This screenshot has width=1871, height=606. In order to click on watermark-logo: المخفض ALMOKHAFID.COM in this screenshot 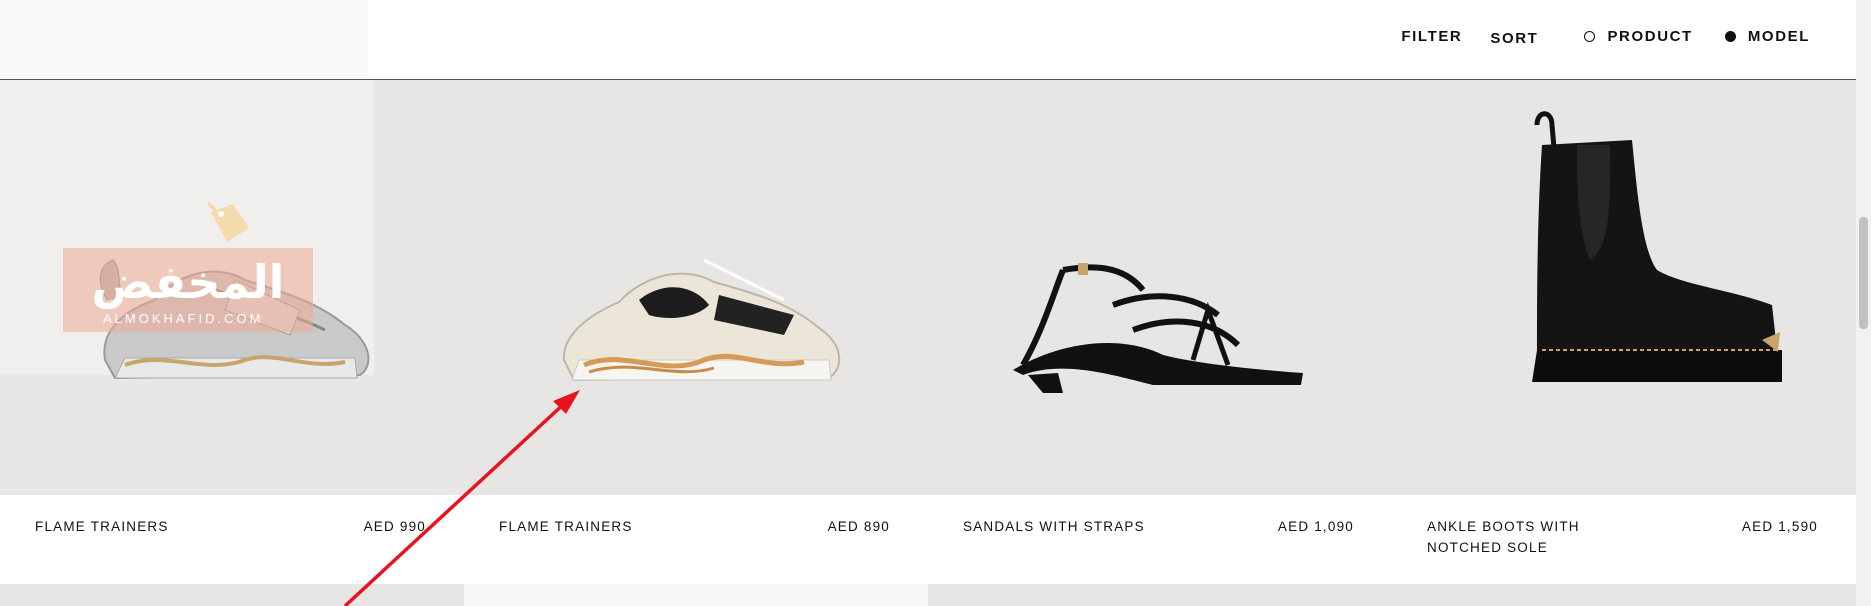, I will do `click(188, 290)`.